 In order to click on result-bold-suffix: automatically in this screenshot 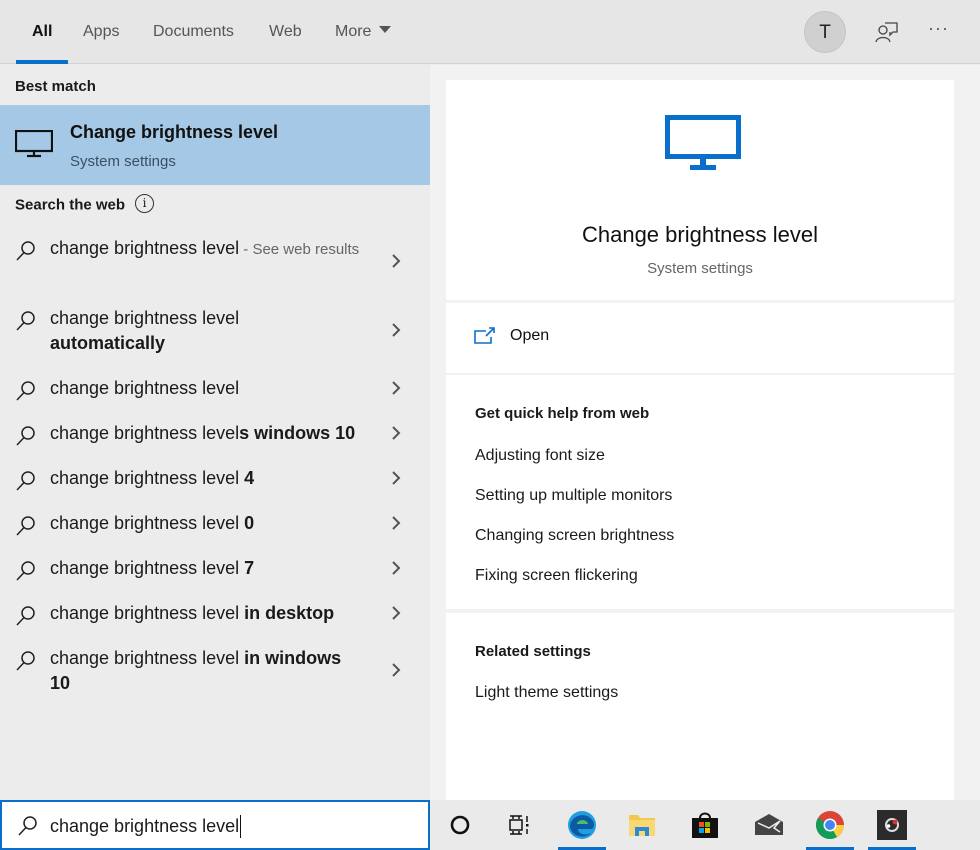, I will do `click(108, 343)`.